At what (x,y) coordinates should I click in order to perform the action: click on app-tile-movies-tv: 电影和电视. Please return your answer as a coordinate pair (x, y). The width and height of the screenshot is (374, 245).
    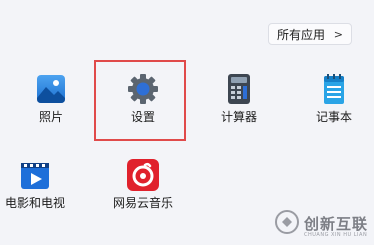
    Looking at the image, I should click on (38, 191).